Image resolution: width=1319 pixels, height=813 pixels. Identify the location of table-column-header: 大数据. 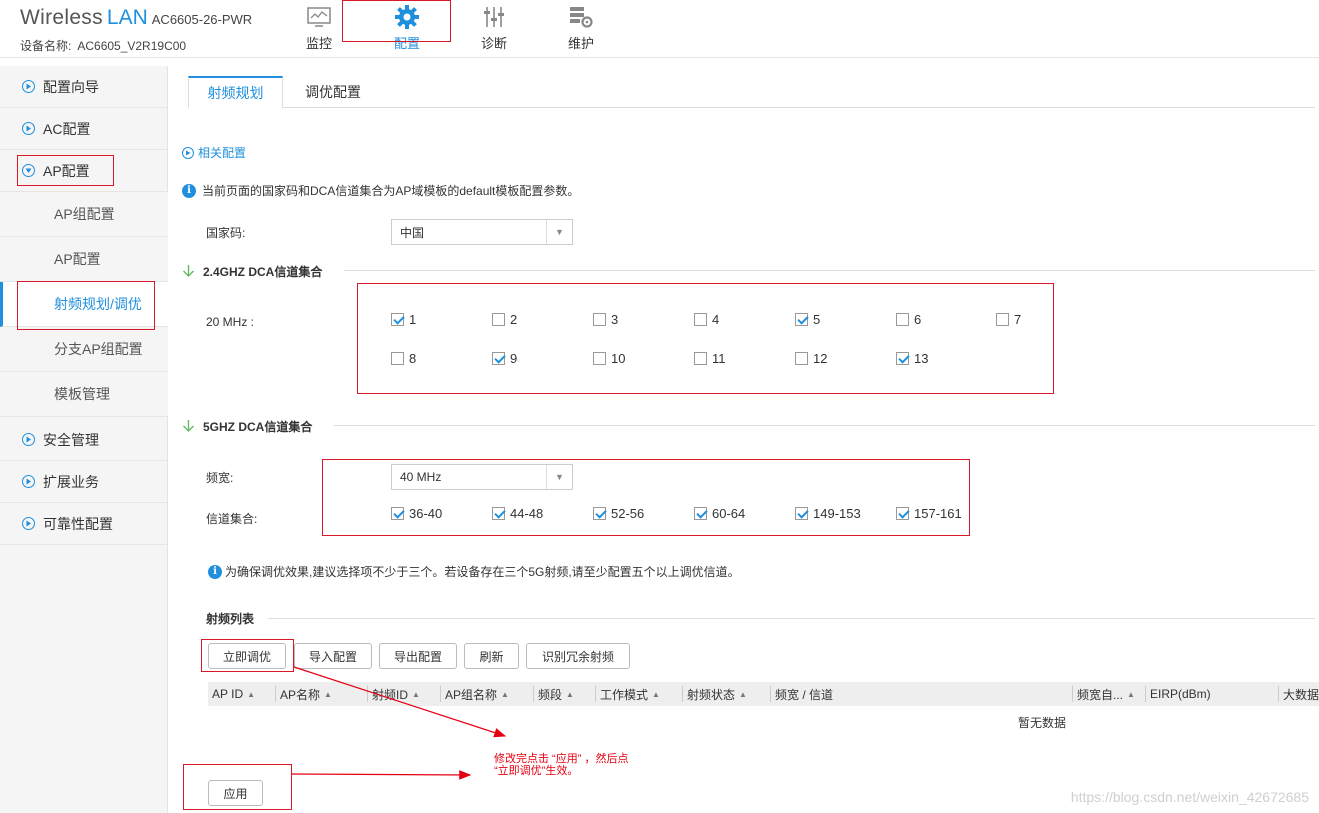
(1298, 694).